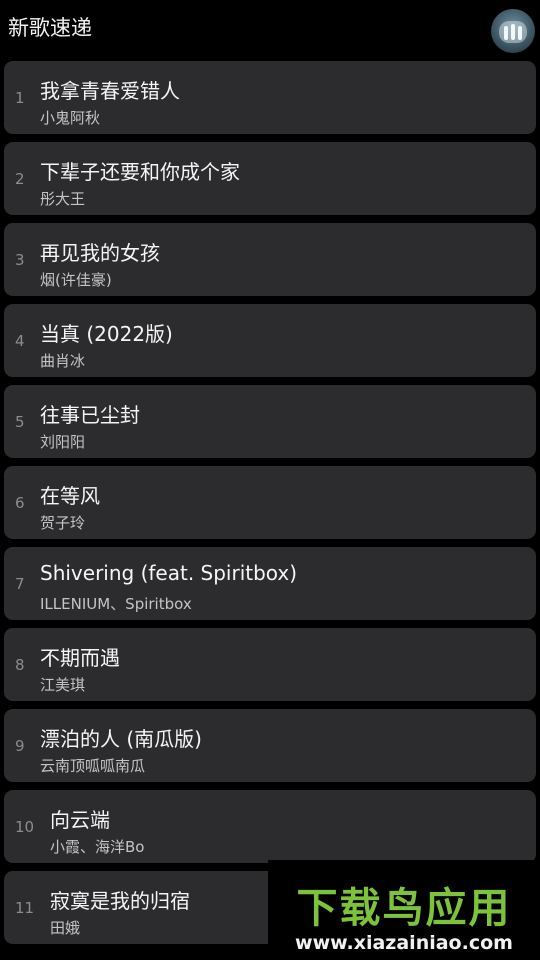  I want to click on song-artist: 小鬼阿秋, so click(70, 118).